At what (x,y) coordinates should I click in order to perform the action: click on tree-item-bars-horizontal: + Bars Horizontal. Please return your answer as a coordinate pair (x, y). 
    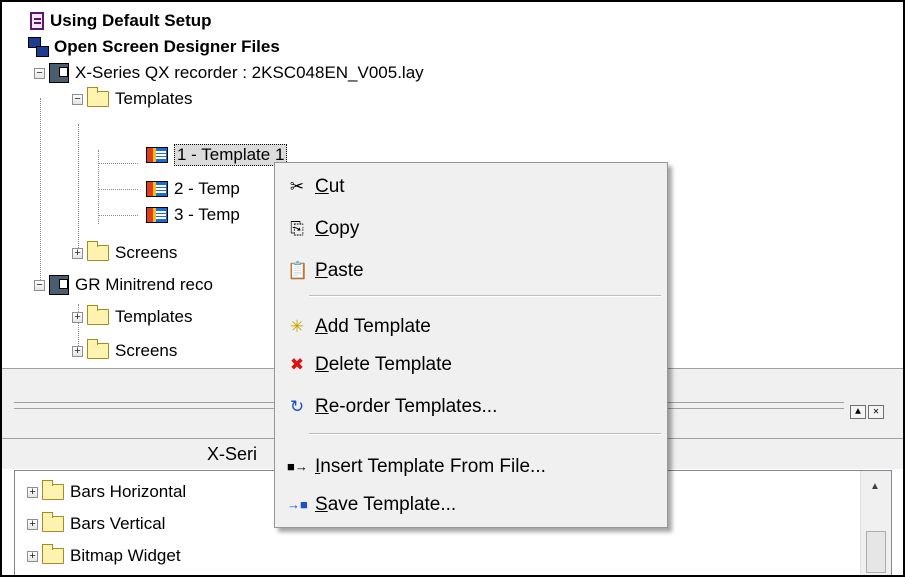
    Looking at the image, I should click on (106, 492).